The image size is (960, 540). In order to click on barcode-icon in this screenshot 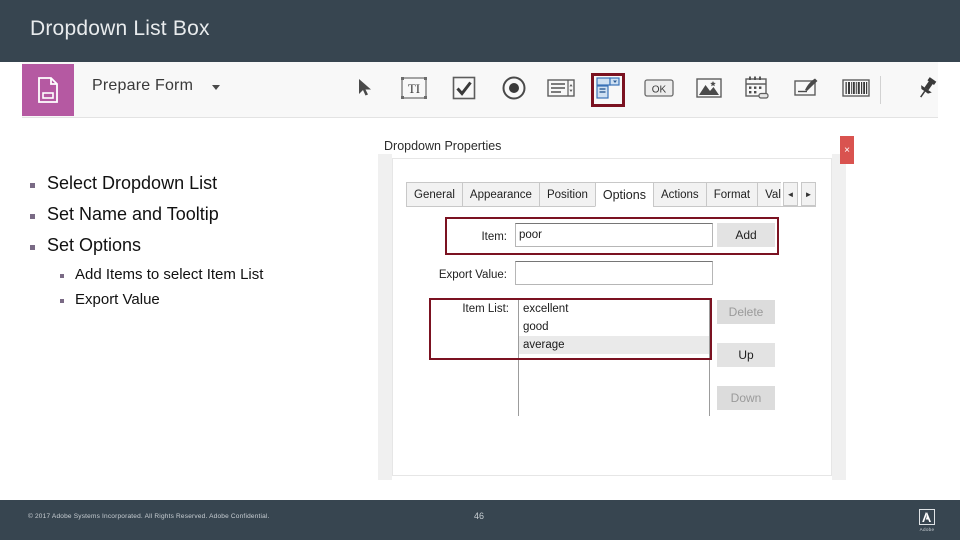, I will do `click(856, 90)`.